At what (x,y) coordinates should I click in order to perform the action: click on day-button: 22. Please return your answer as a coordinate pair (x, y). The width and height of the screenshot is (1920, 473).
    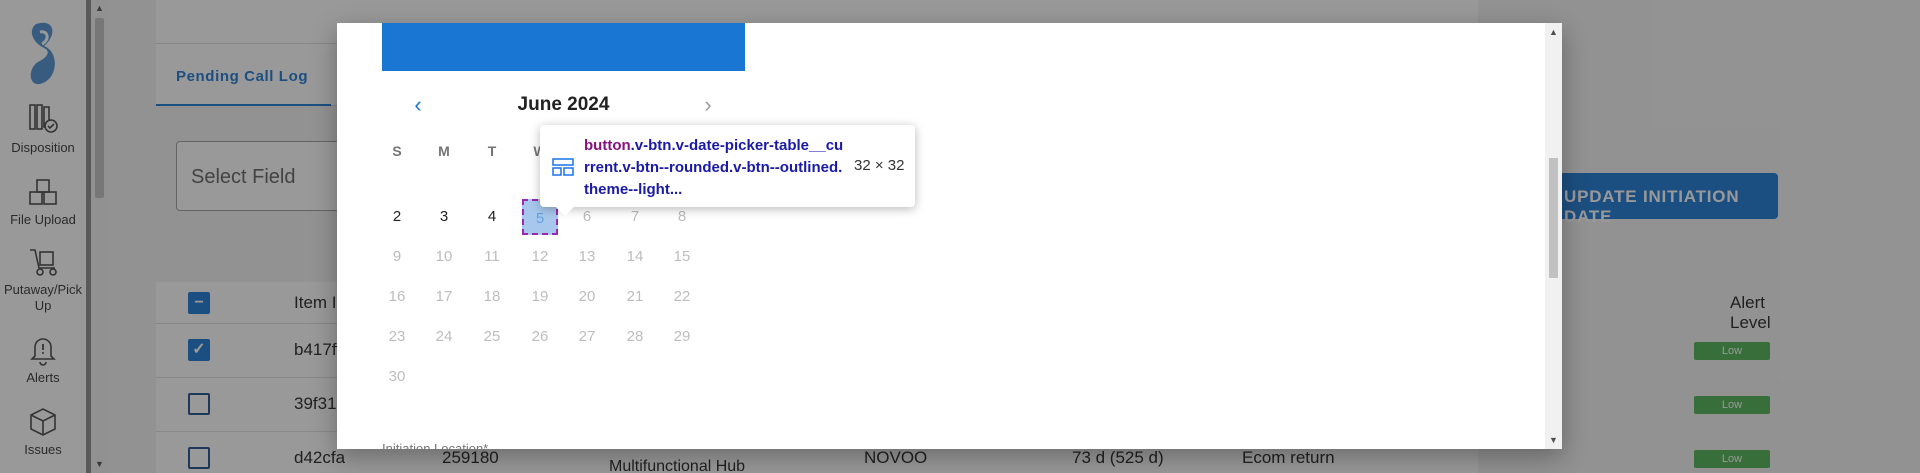
    Looking at the image, I should click on (682, 297).